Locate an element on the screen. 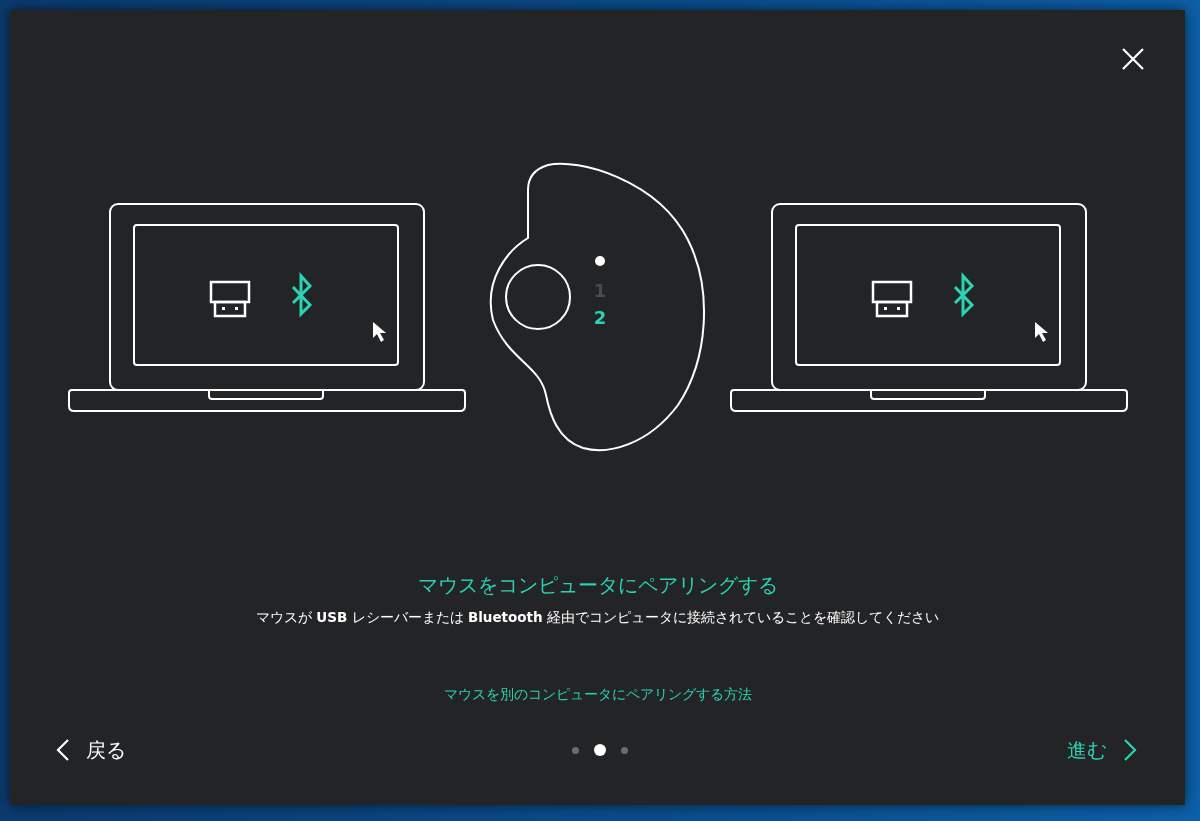 The height and width of the screenshot is (821, 1200). pairing-title: マウスをコンピュータにペアリングする is located at coordinates (597, 585).